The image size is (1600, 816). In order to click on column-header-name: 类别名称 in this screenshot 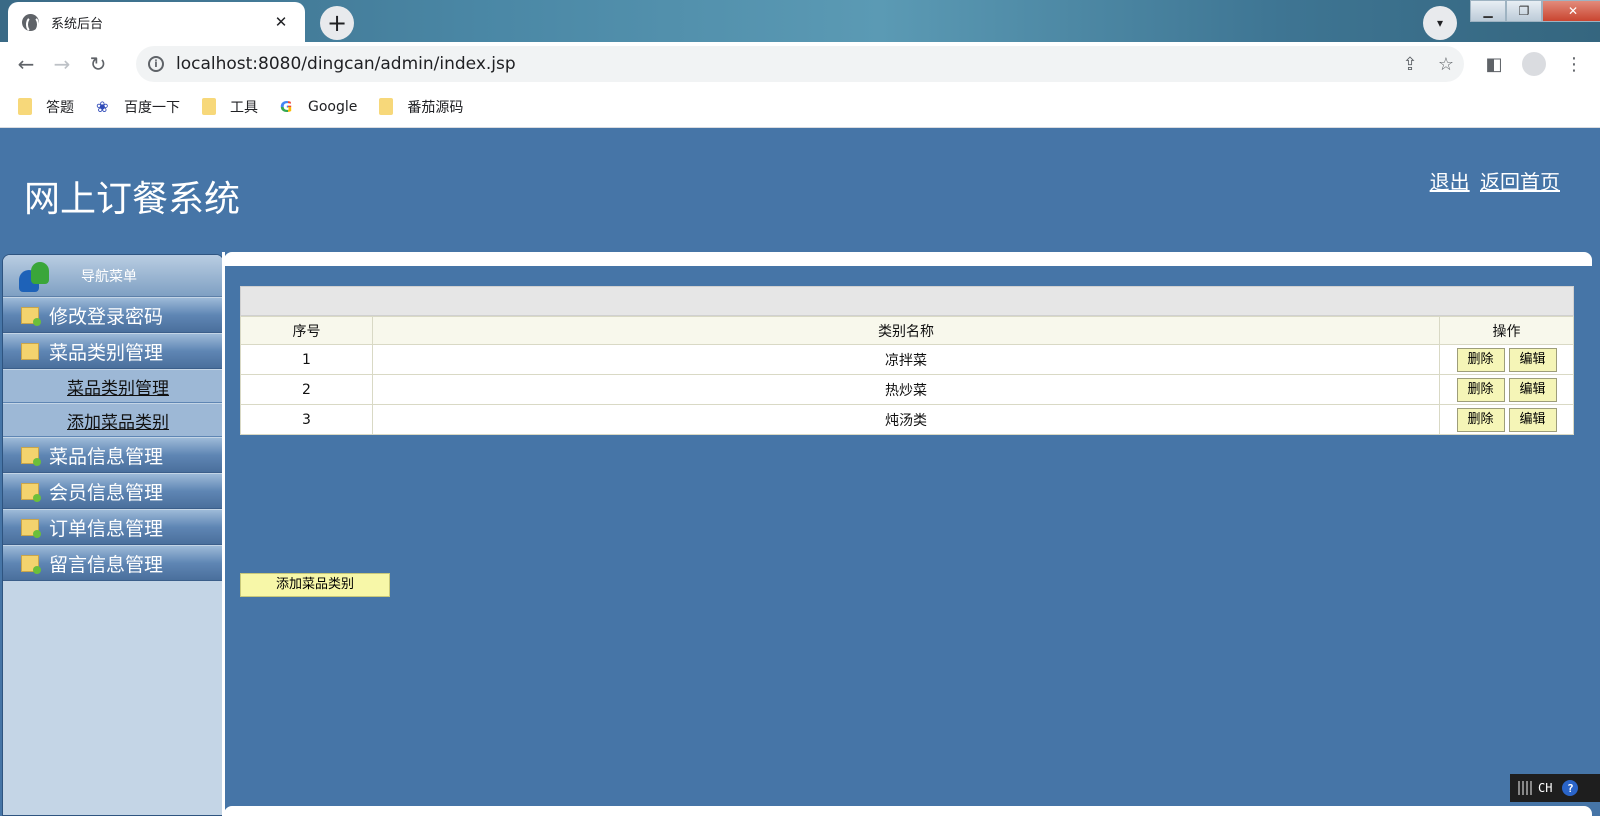, I will do `click(906, 330)`.